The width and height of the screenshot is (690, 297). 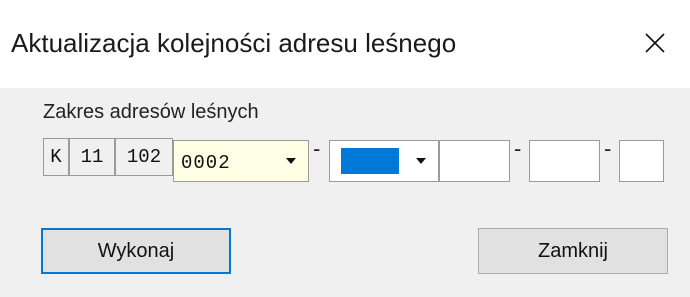 I want to click on range-group-label: Zakres adresów leśnych, so click(x=151, y=112).